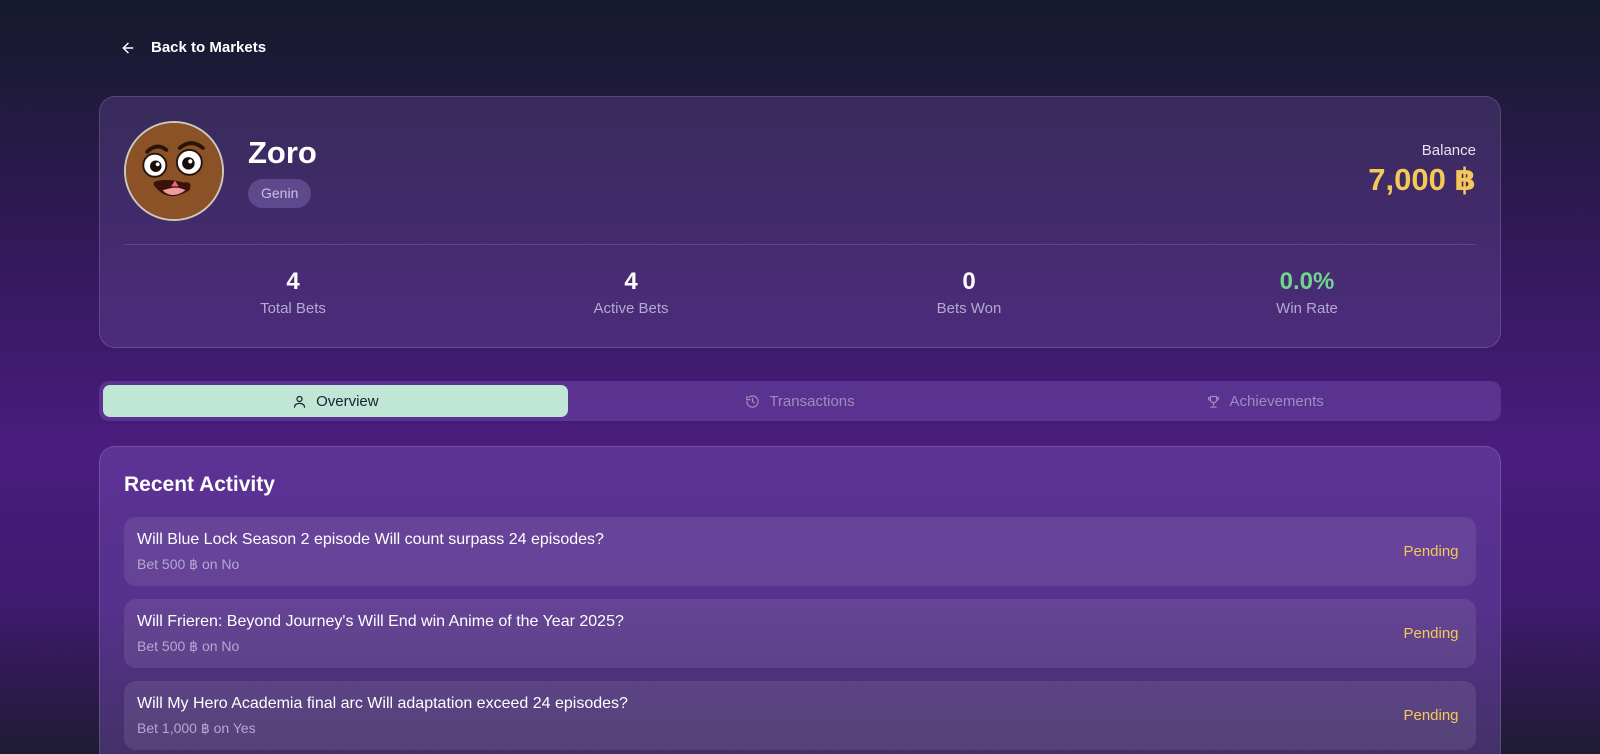 The height and width of the screenshot is (754, 1600). Describe the element at coordinates (969, 281) in the screenshot. I see `stat-value: 0` at that location.